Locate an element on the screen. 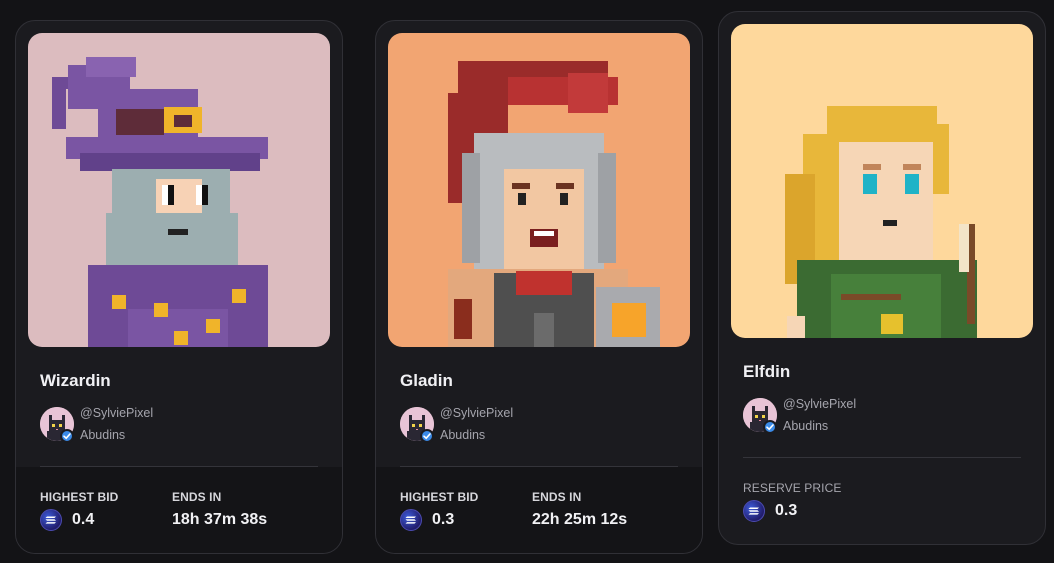 This screenshot has width=1054, height=563. ends-in-value: 18h 37m 38s is located at coordinates (220, 519).